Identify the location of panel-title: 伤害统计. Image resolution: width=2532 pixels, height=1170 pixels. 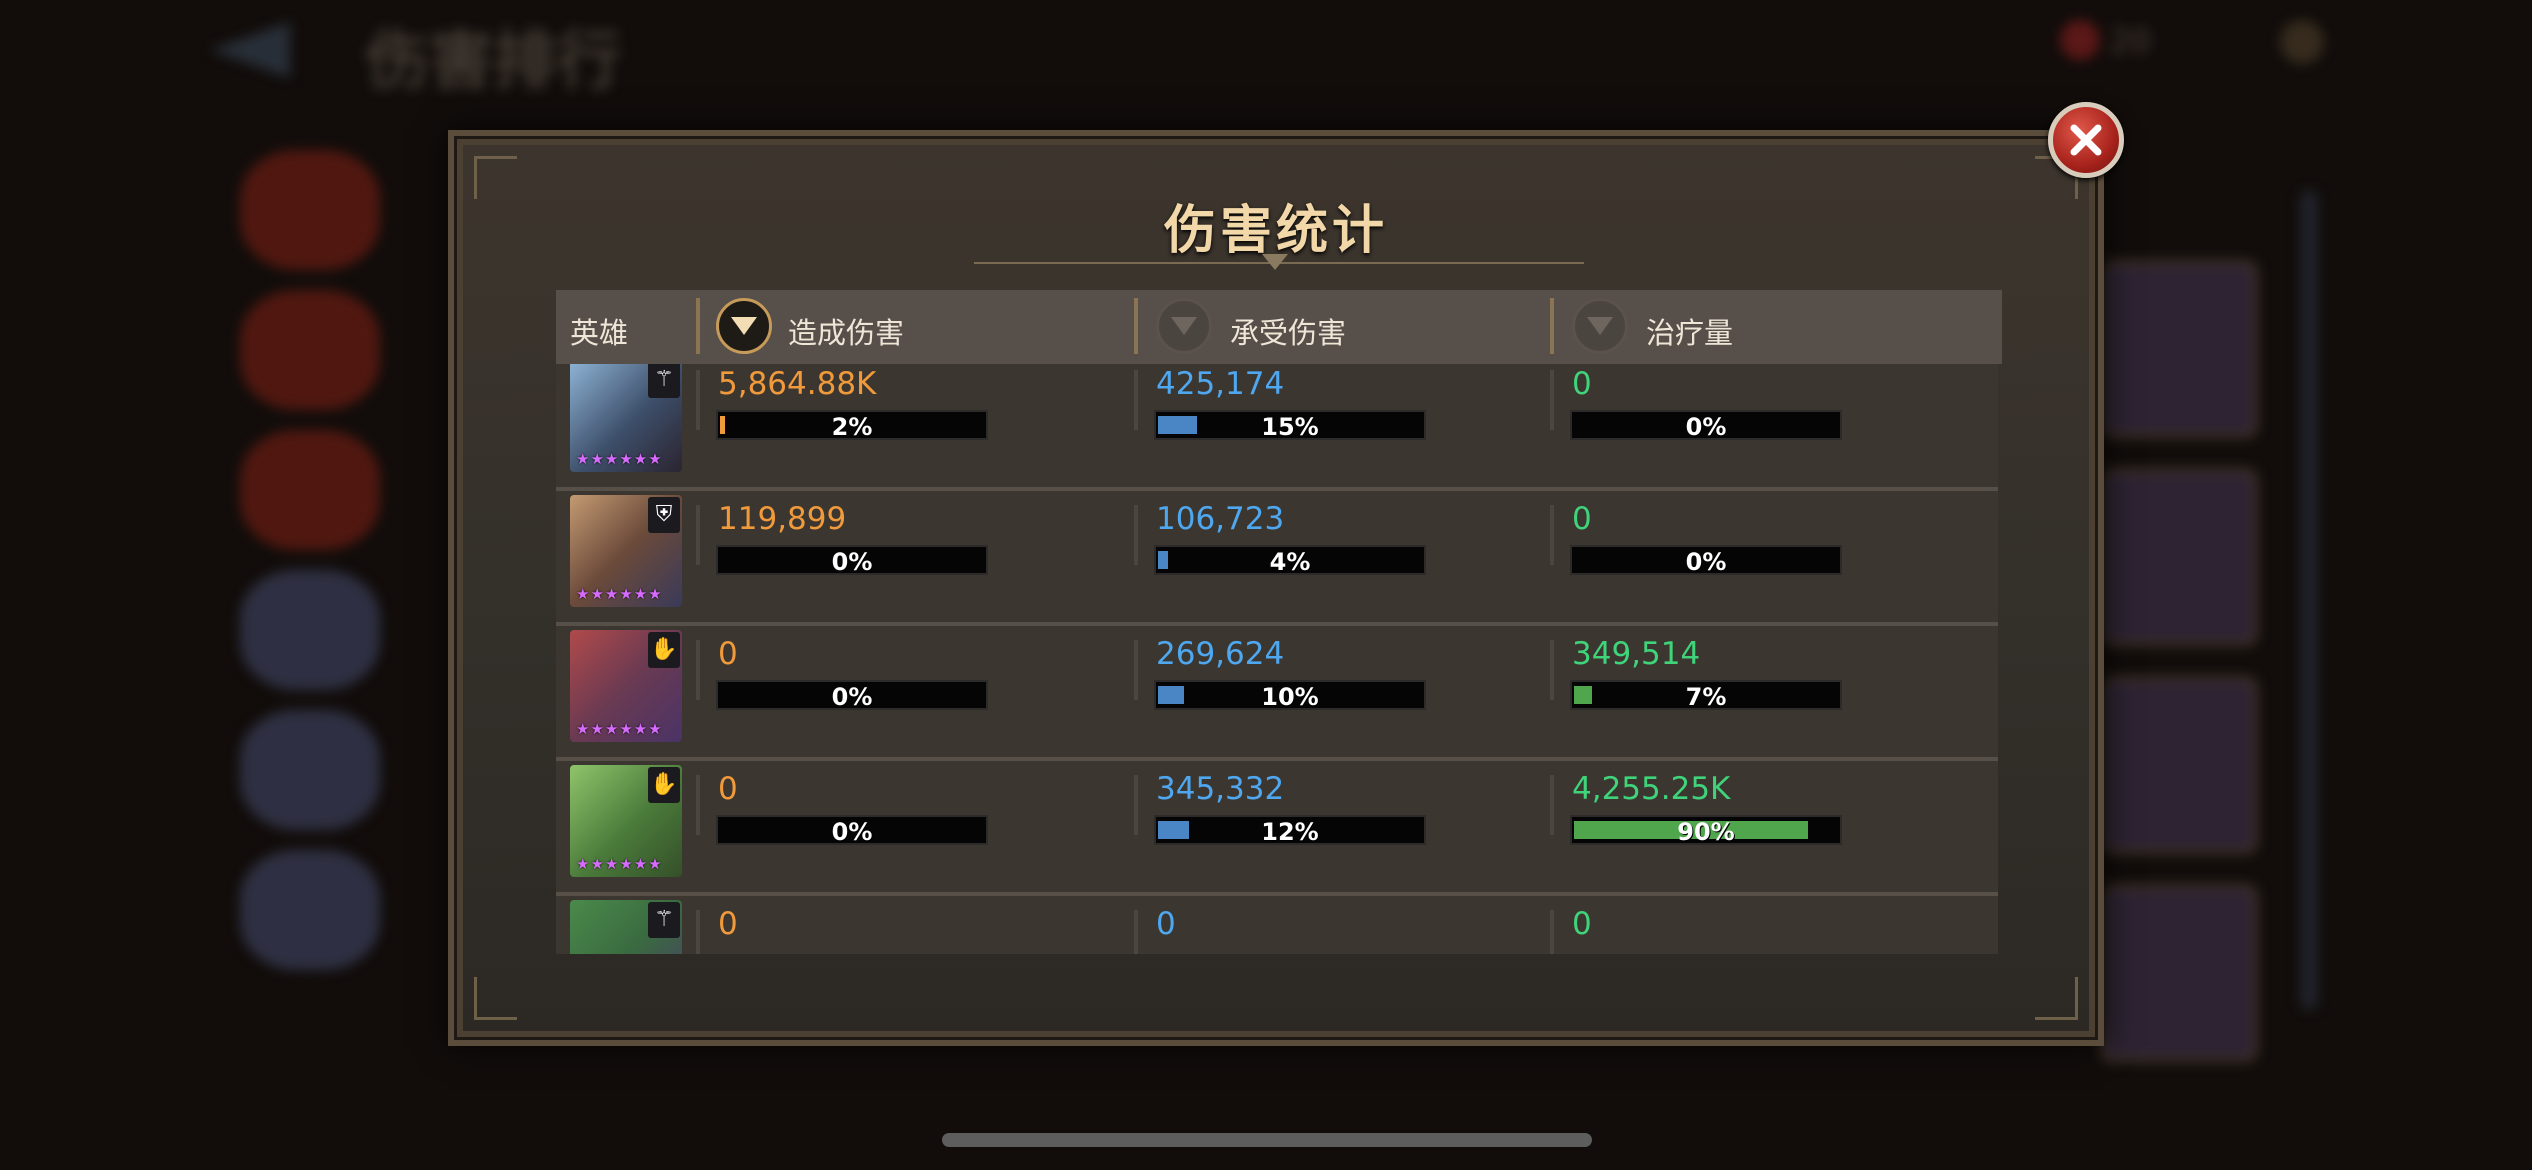
(1275, 231).